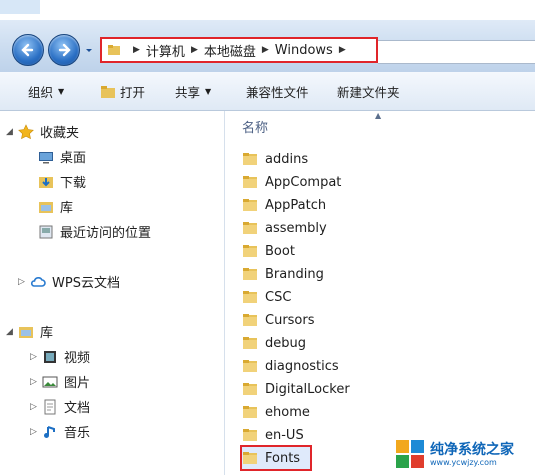 This screenshot has height=475, width=535. What do you see at coordinates (108, 91) in the screenshot?
I see `open-folder-icon` at bounding box center [108, 91].